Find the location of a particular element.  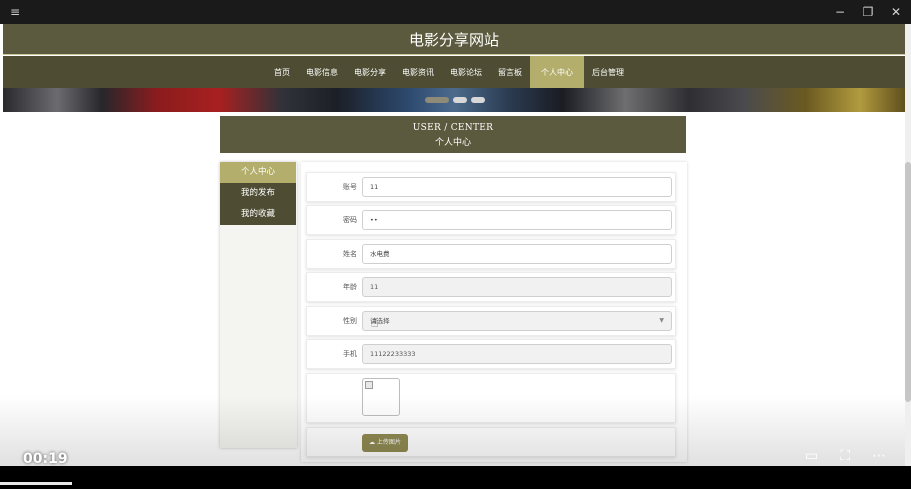

name-label: 姓名 is located at coordinates (350, 254).